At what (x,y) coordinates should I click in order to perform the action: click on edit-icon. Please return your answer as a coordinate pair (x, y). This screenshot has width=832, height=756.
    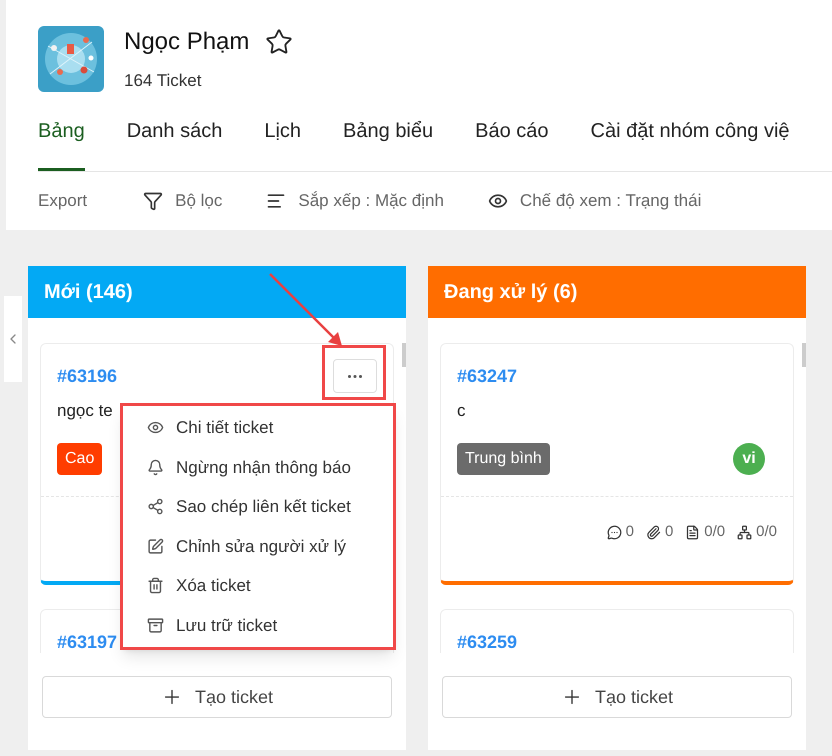
    Looking at the image, I should click on (155, 546).